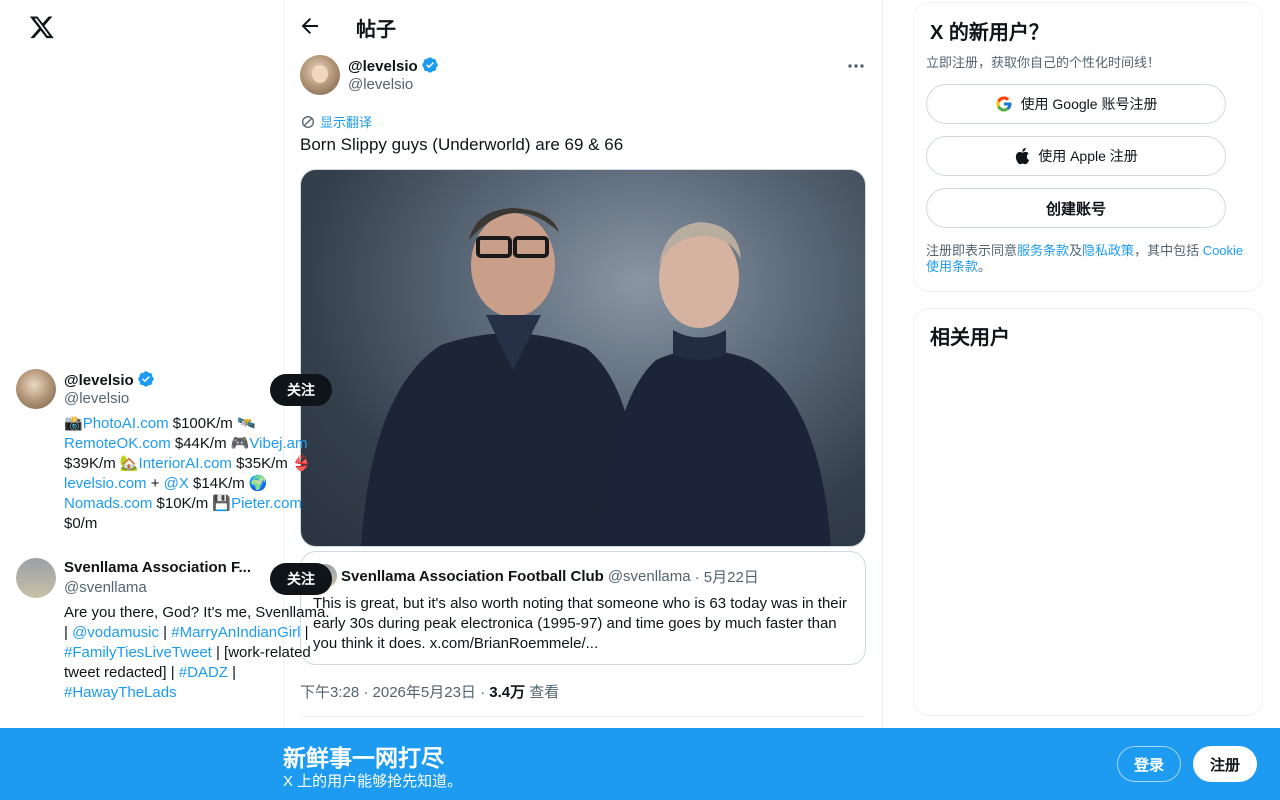  Describe the element at coordinates (212, 423) in the screenshot. I see `bio-text: $100K/m 🛰️` at that location.